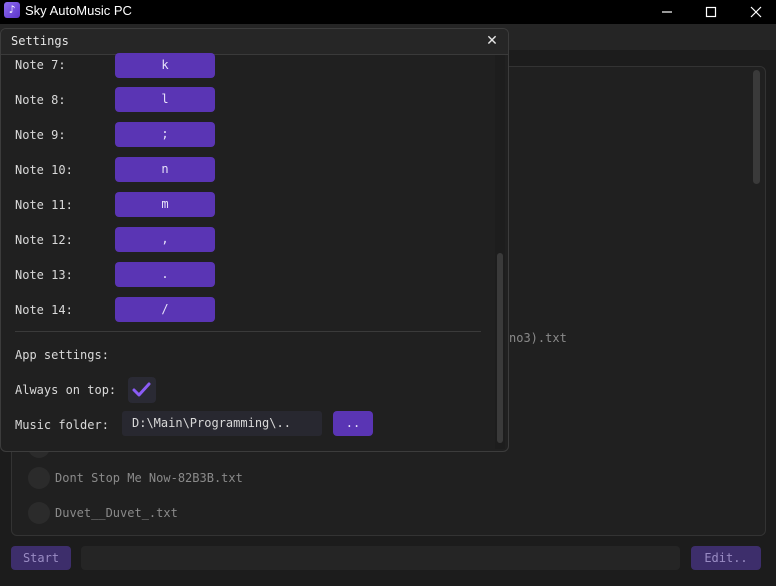 The width and height of the screenshot is (776, 586). What do you see at coordinates (165, 169) in the screenshot?
I see `note-10-key-button: n` at bounding box center [165, 169].